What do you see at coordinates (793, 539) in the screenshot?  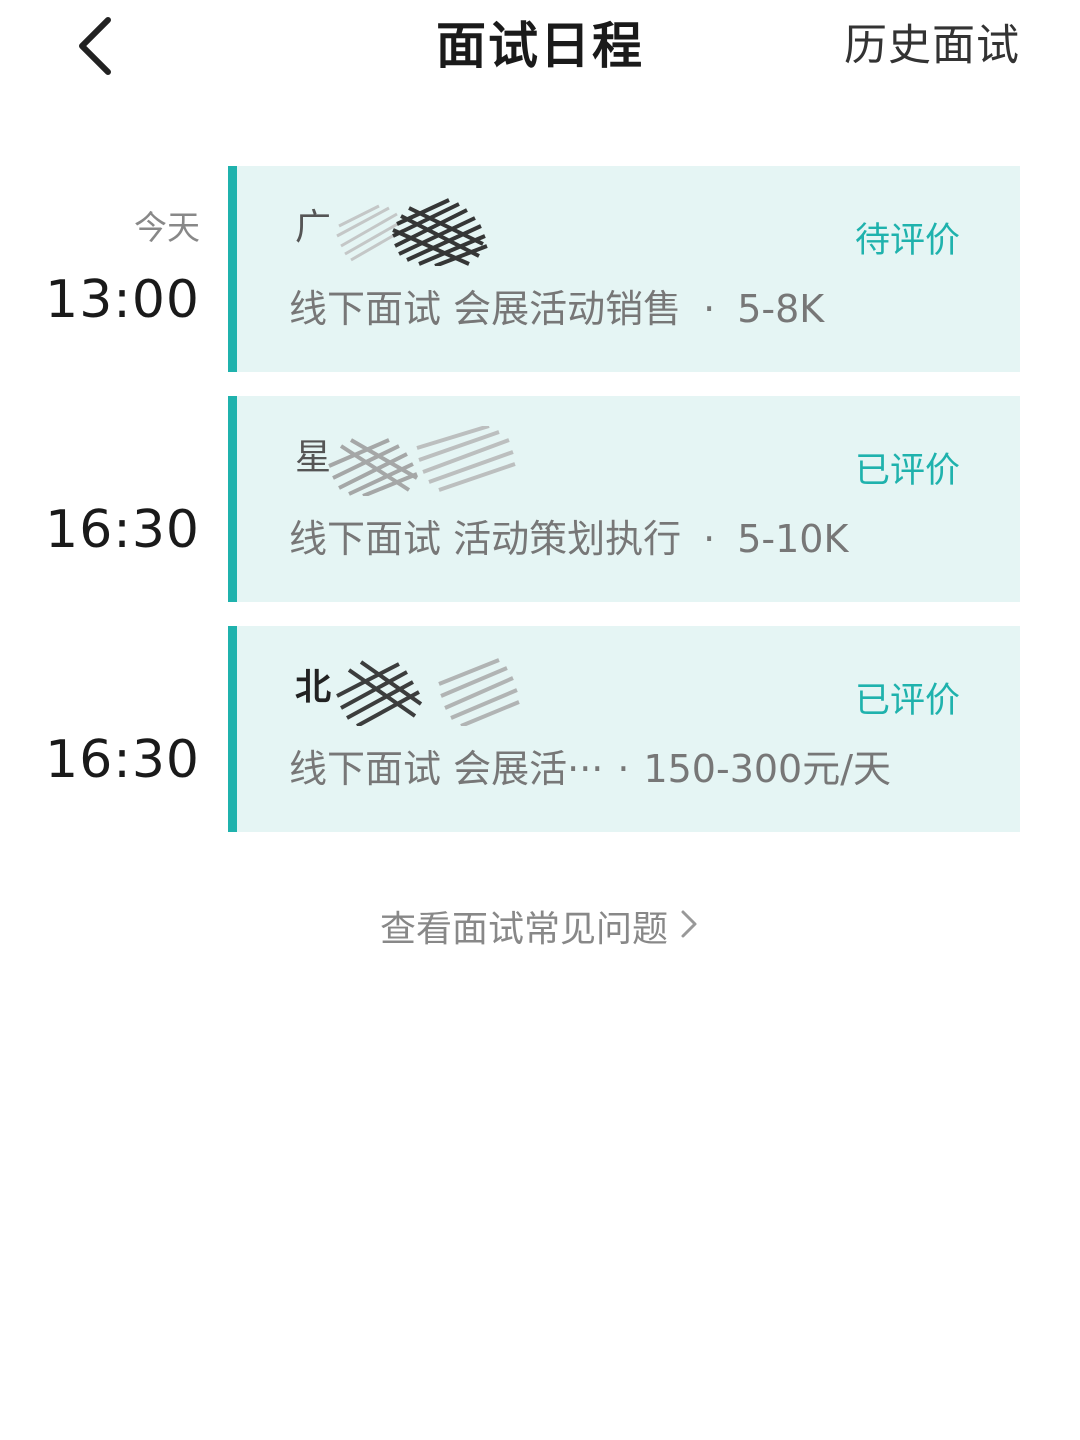 I see `salary: 5-10K` at bounding box center [793, 539].